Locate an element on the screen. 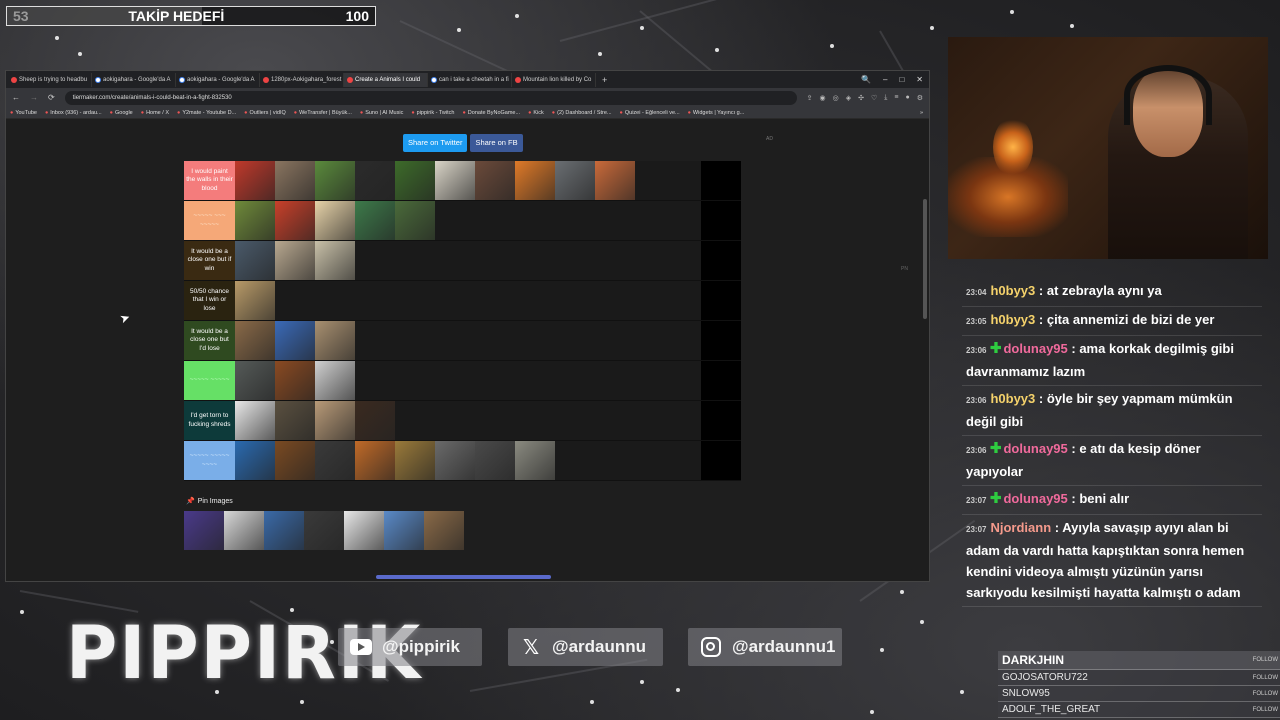 The image size is (1280, 720). tier-label: It would be a close one but I'd lose is located at coordinates (209, 340).